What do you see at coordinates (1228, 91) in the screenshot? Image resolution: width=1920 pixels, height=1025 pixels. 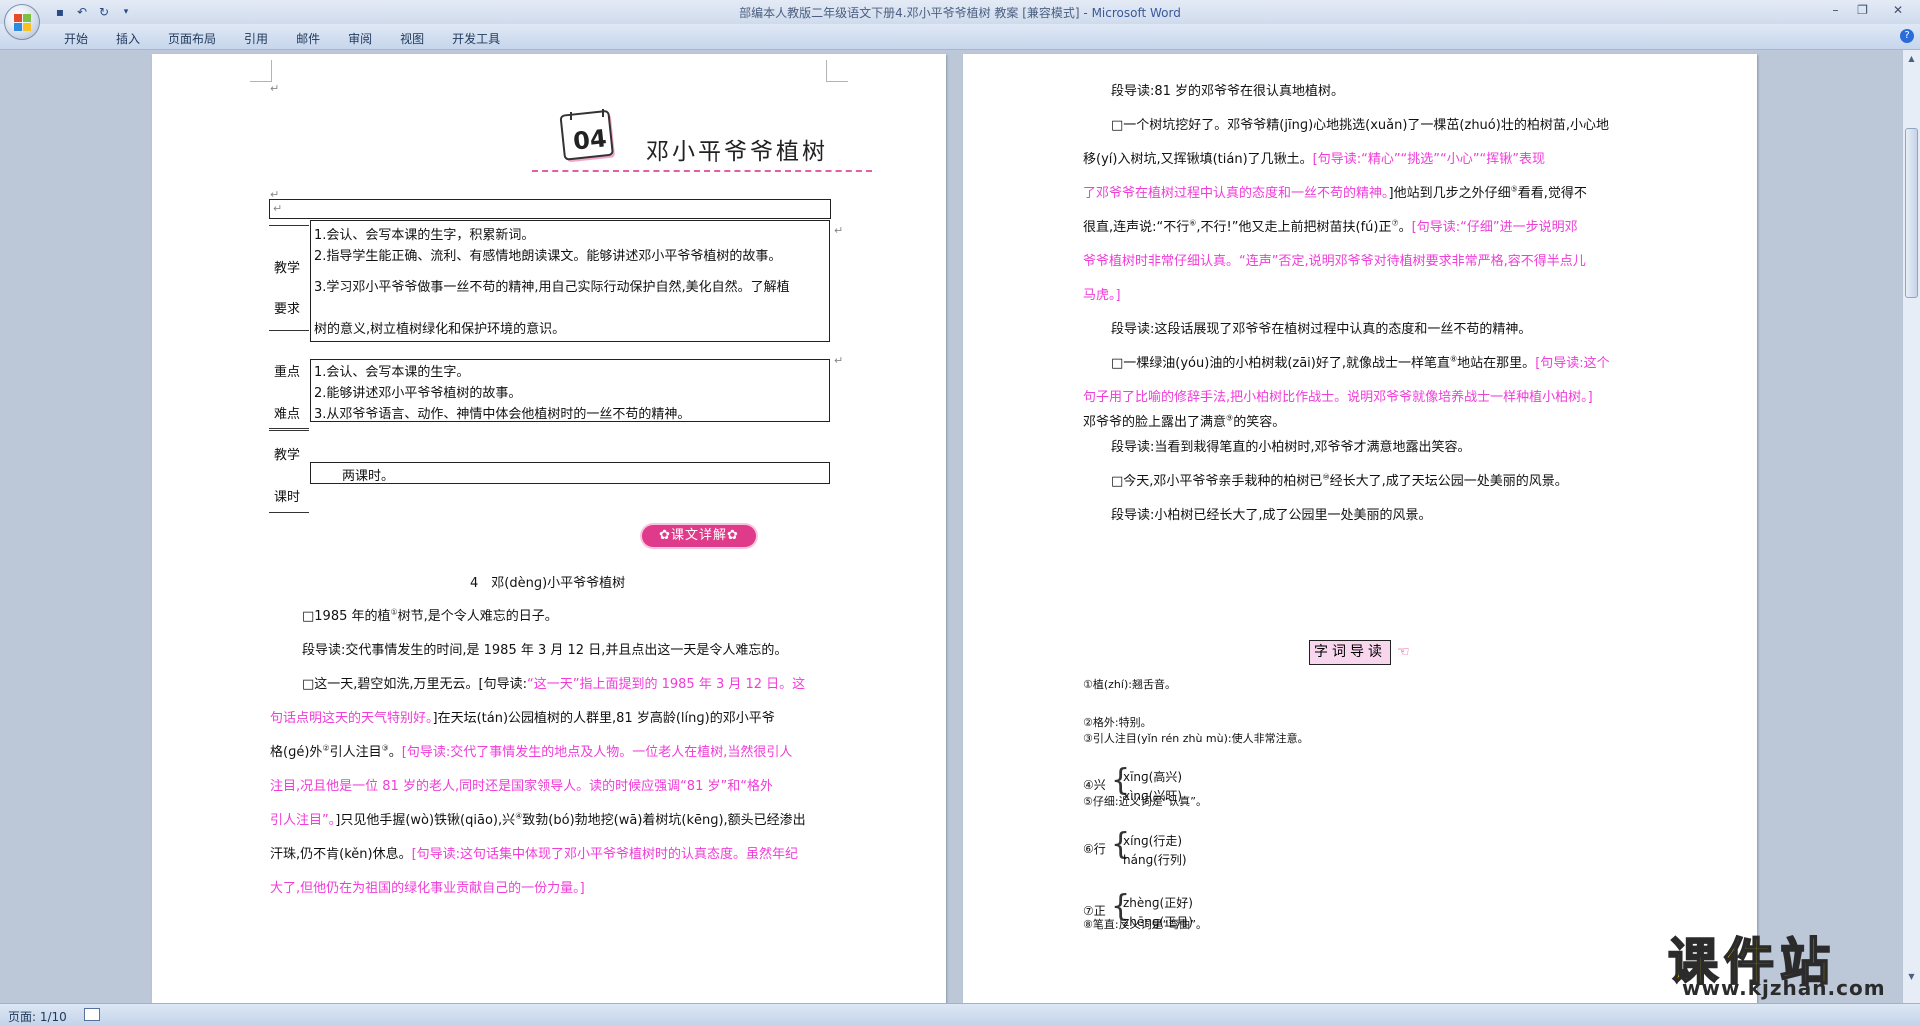 I see `body-text: 段导读:81 岁的邓爷爷在很认真地植树。` at bounding box center [1228, 91].